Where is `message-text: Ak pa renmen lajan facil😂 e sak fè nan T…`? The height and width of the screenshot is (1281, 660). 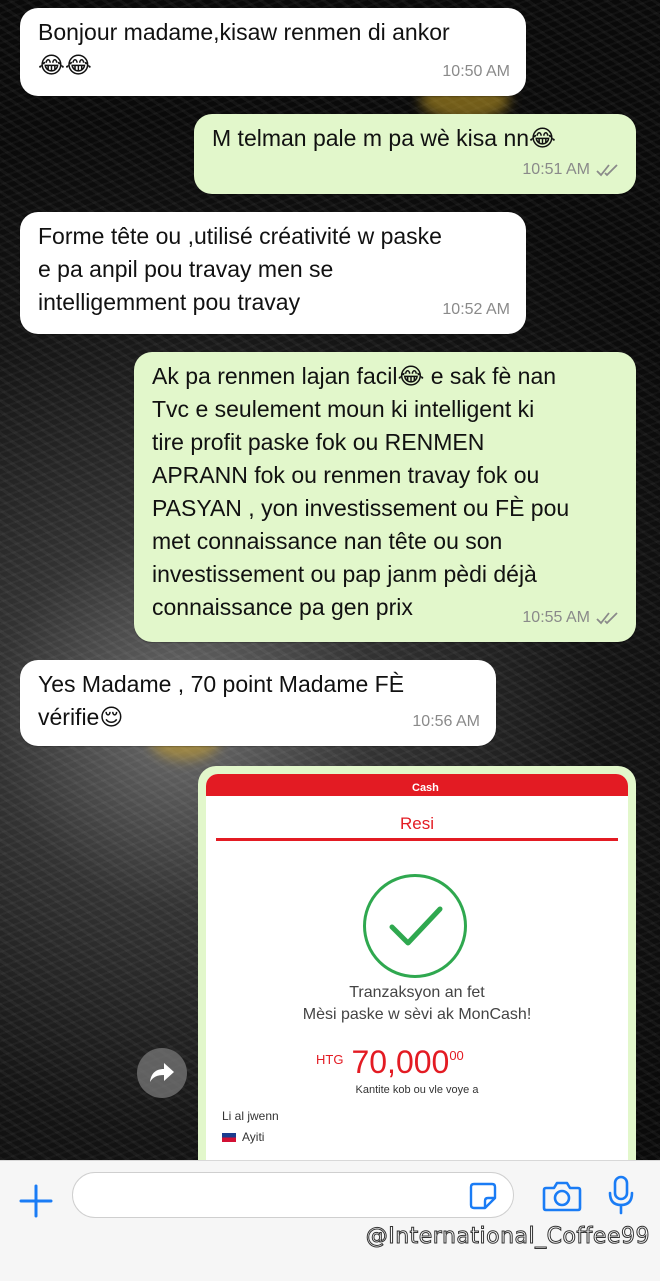
message-text: Ak pa renmen lajan facil😂 e sak fè nan T… is located at coordinates (361, 491).